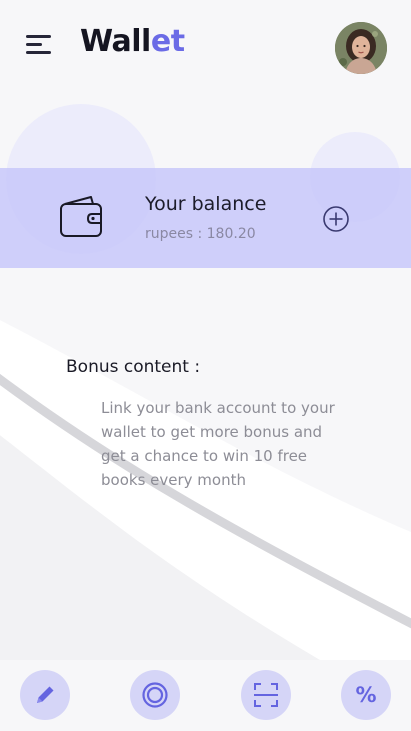 The width and height of the screenshot is (411, 731). I want to click on bottom-navigation: %, so click(205, 695).